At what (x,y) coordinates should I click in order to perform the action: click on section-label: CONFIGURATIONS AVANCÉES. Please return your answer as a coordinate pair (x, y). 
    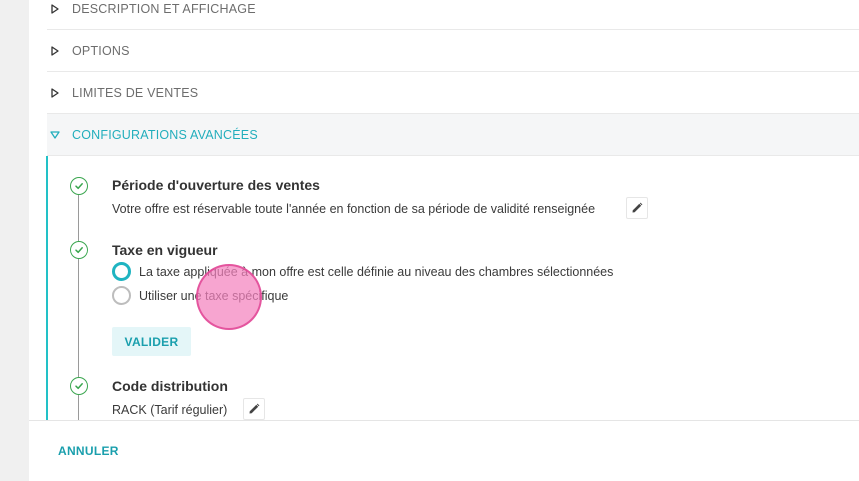
    Looking at the image, I should click on (165, 134).